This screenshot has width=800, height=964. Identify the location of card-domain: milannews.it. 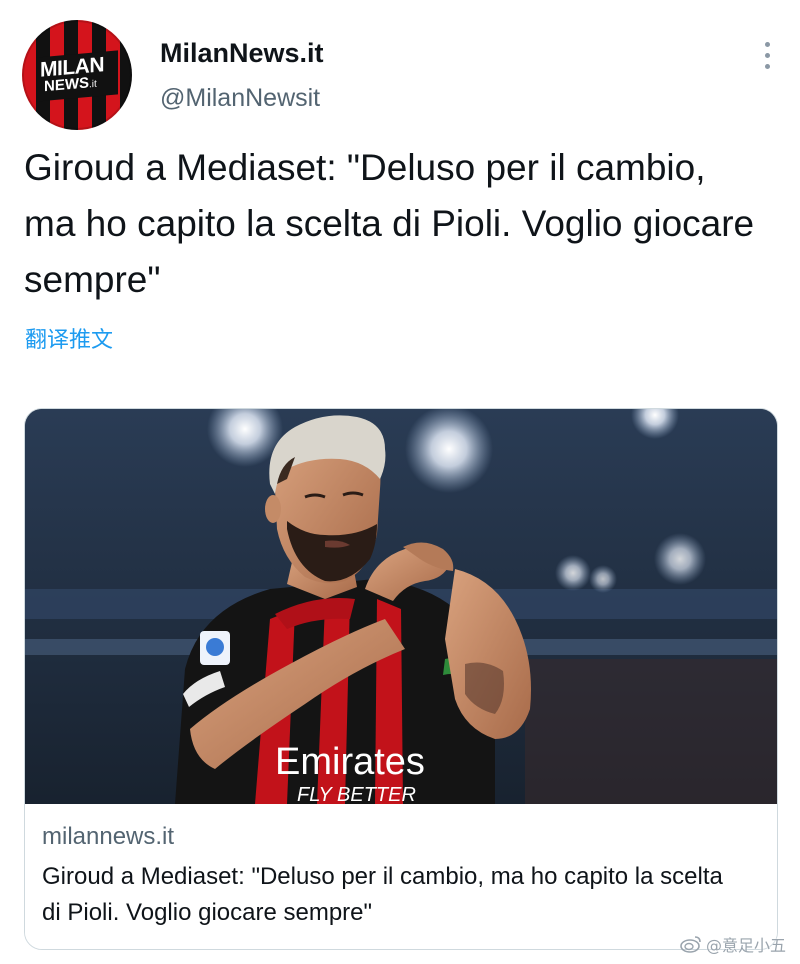
(108, 836).